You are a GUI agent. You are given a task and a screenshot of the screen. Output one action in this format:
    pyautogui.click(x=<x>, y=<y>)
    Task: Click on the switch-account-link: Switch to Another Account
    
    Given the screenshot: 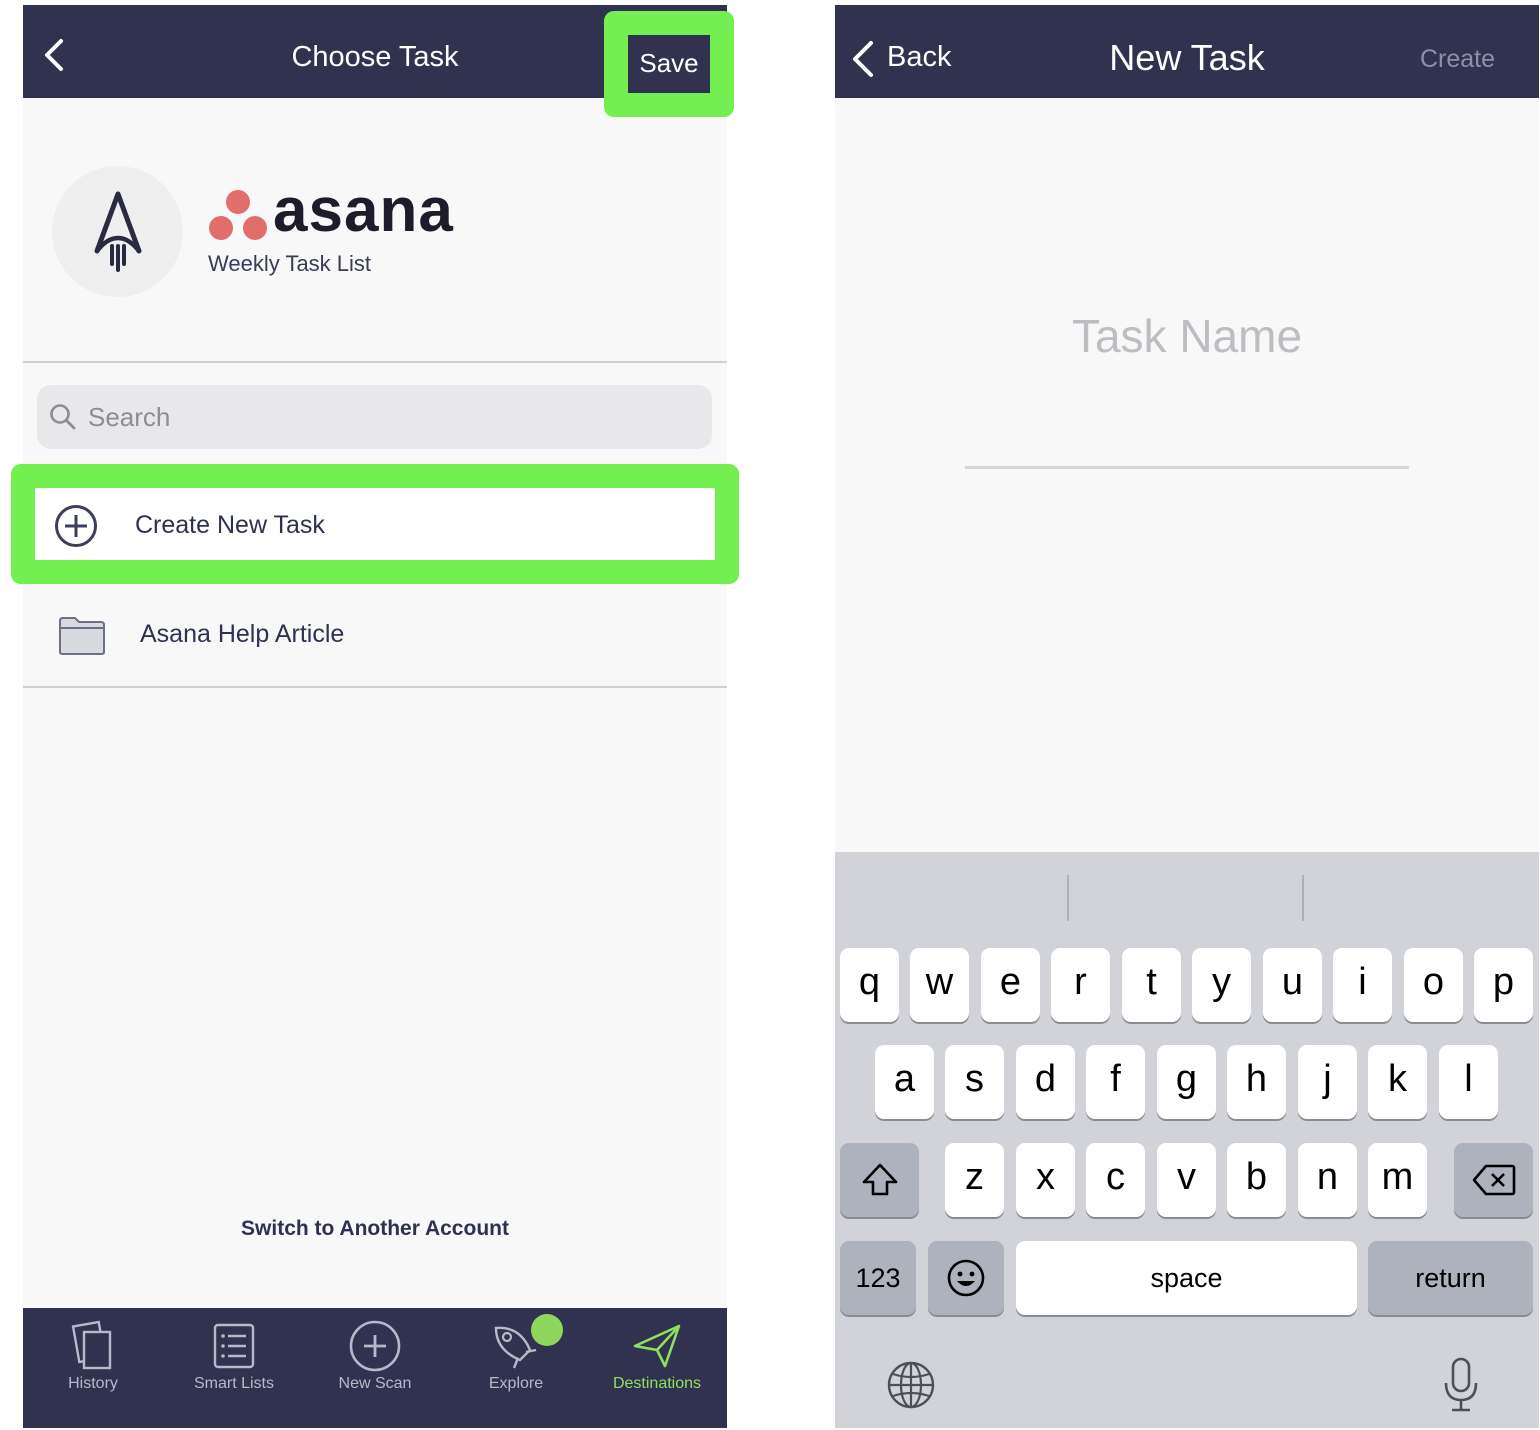 What is the action you would take?
    pyautogui.click(x=375, y=1229)
    